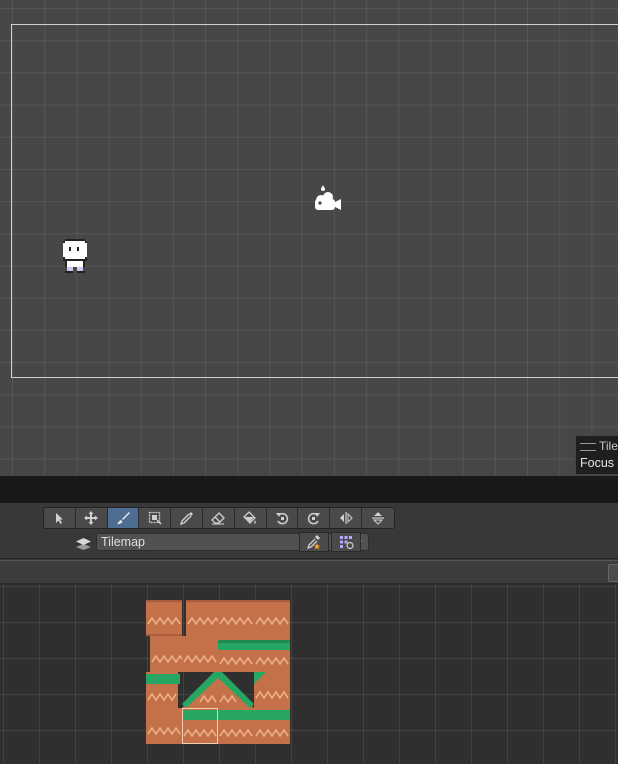 The image size is (618, 764). Describe the element at coordinates (608, 446) in the screenshot. I see `overlay-title-label: Tile` at that location.